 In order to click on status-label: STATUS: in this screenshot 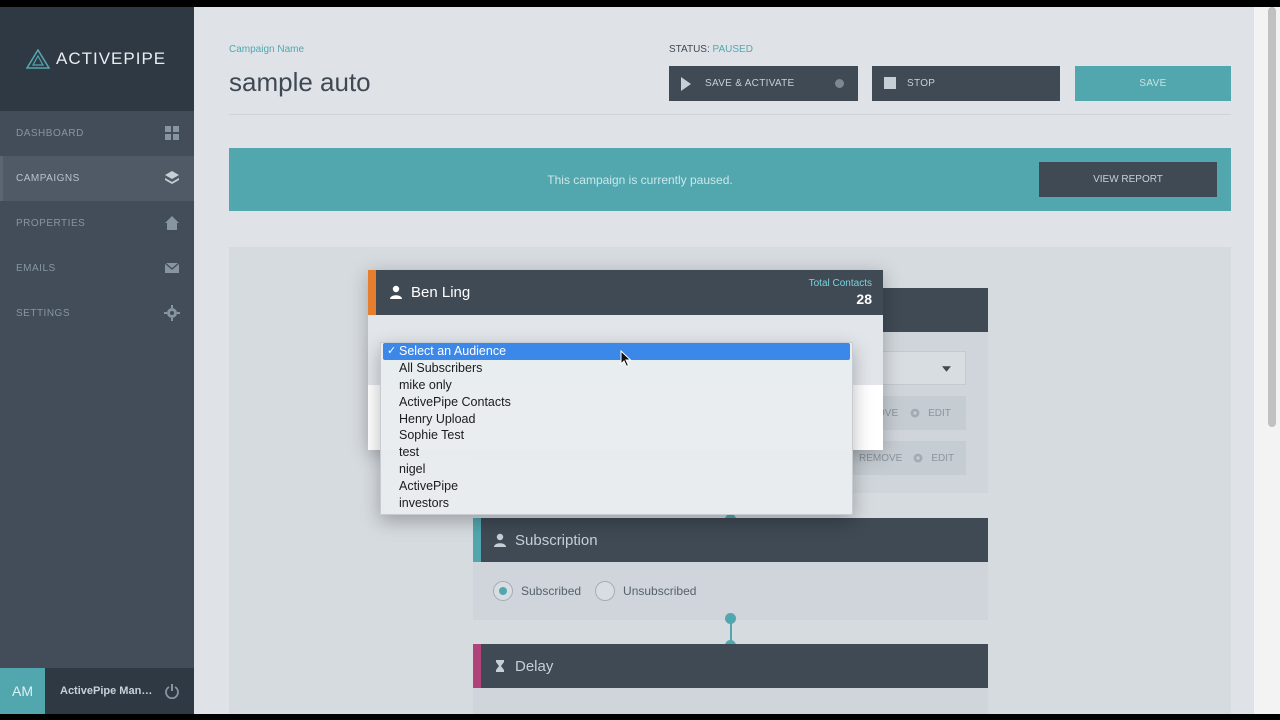, I will do `click(689, 49)`.